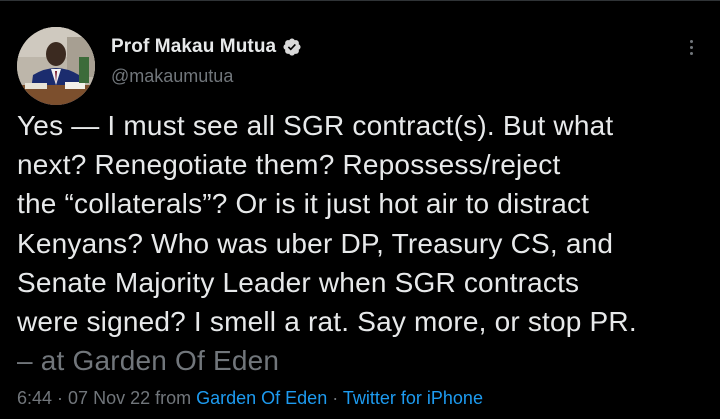  I want to click on tweet-line: next? Renegotiate them? Repossess/reject, so click(289, 165).